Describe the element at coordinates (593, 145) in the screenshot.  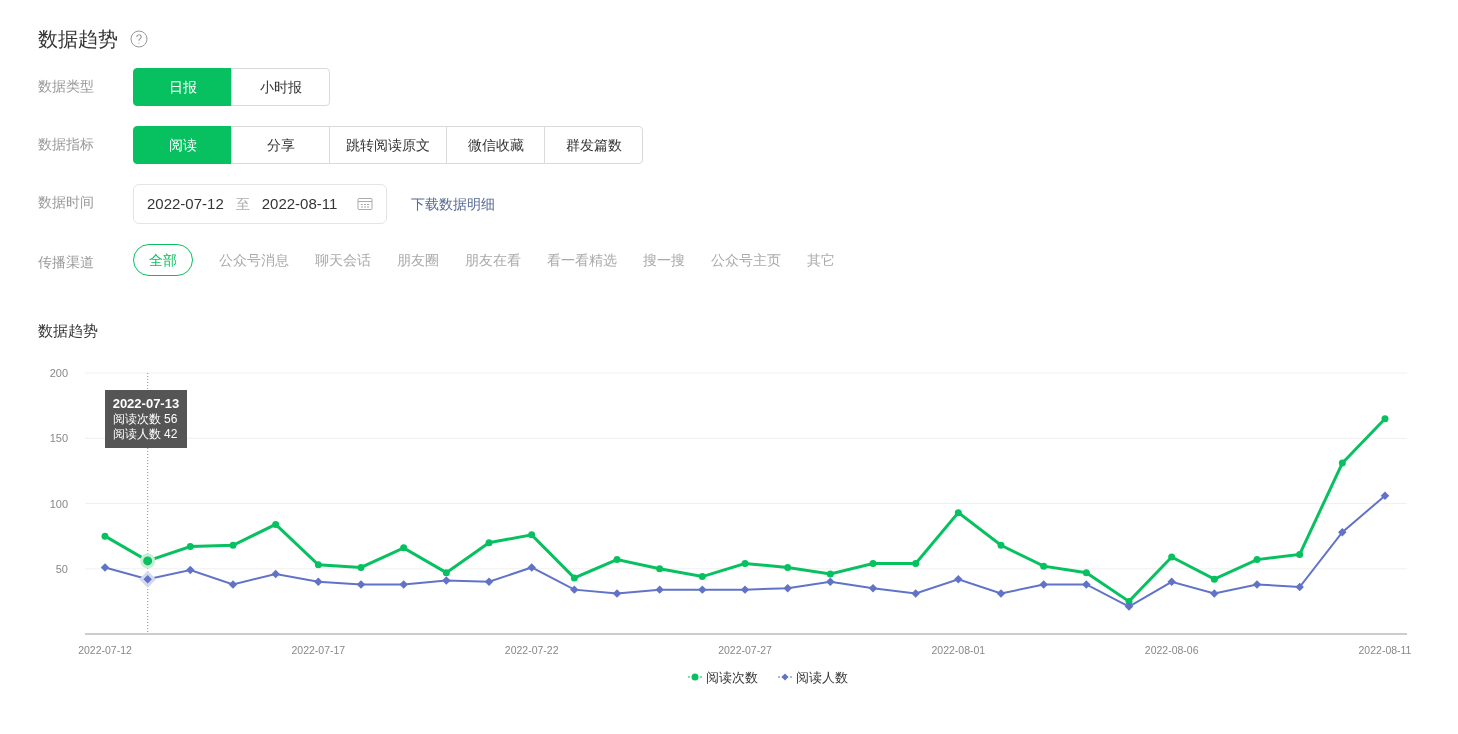
I see `segment-tab: 群发篇数` at that location.